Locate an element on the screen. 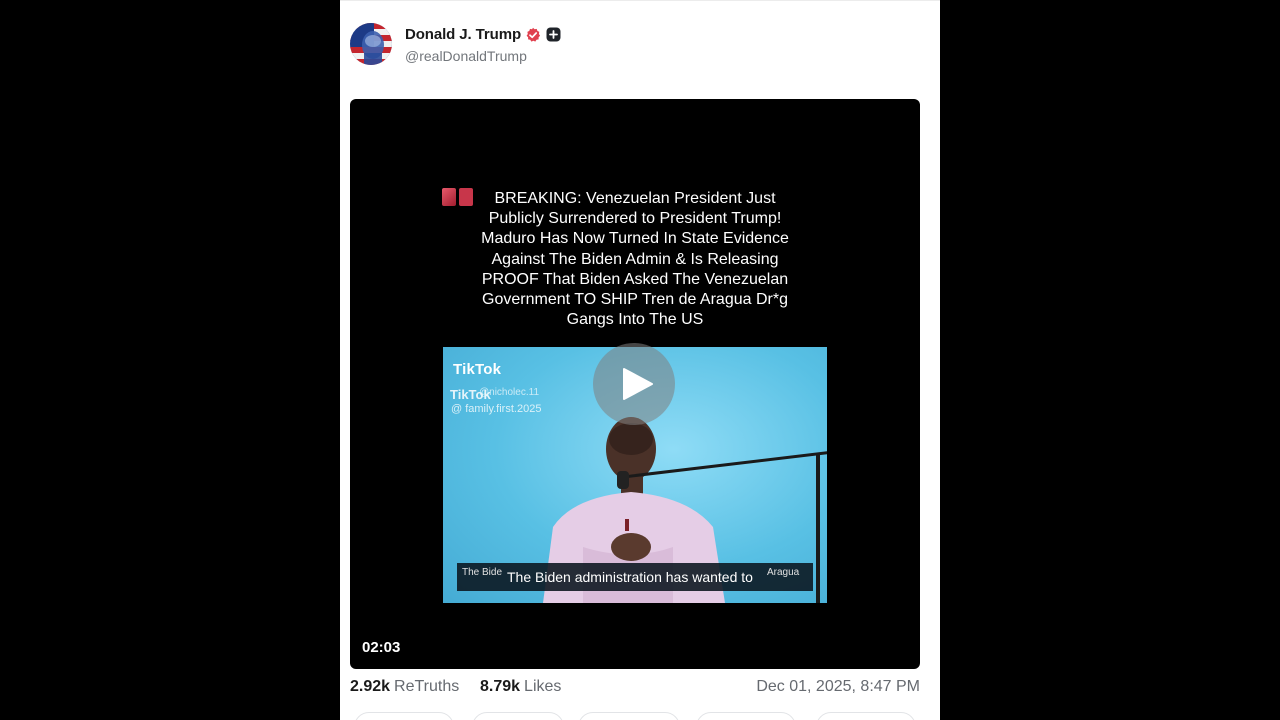  likes-stat: 8.79k Likes is located at coordinates (520, 687).